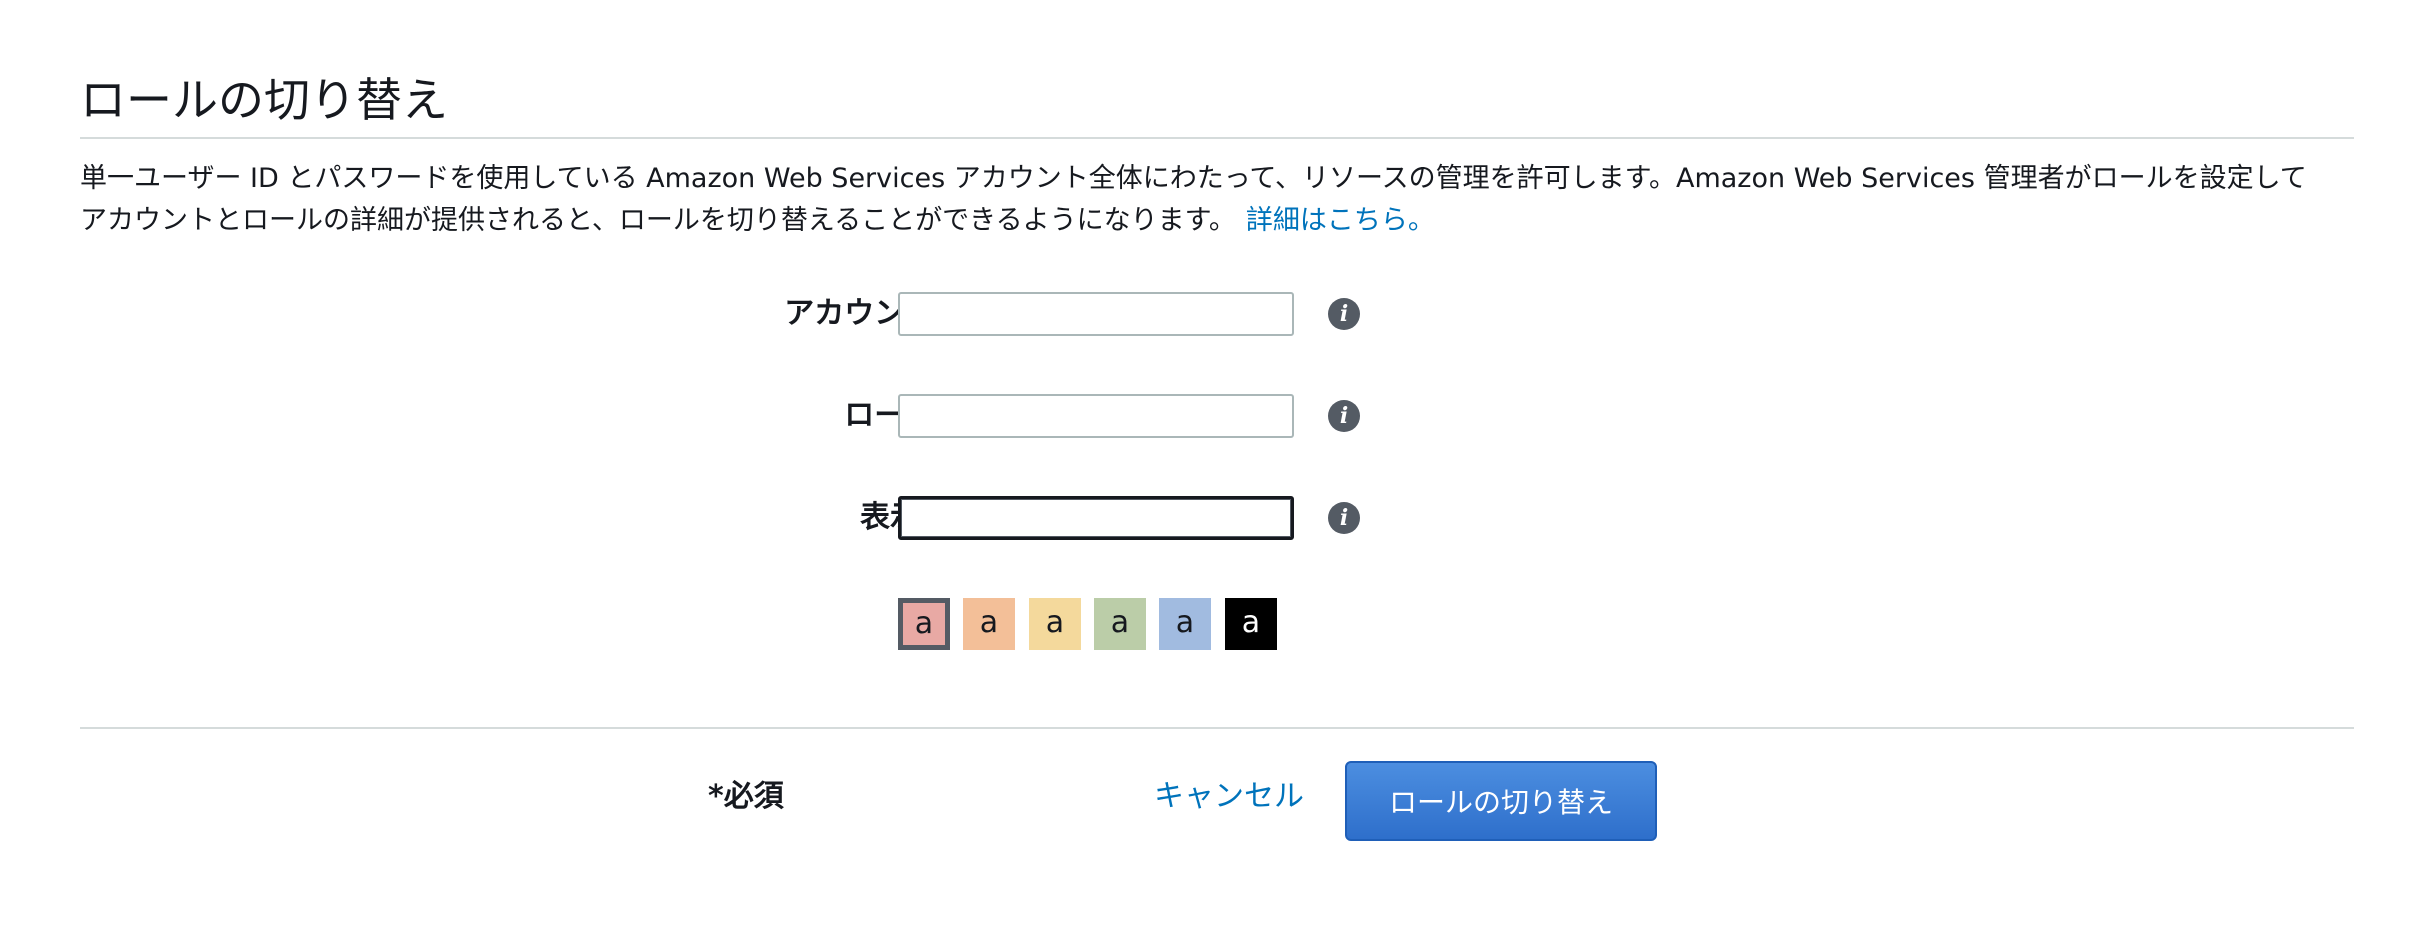 This screenshot has height=950, width=2428. What do you see at coordinates (1120, 624) in the screenshot?
I see `color-swatch-4: a` at bounding box center [1120, 624].